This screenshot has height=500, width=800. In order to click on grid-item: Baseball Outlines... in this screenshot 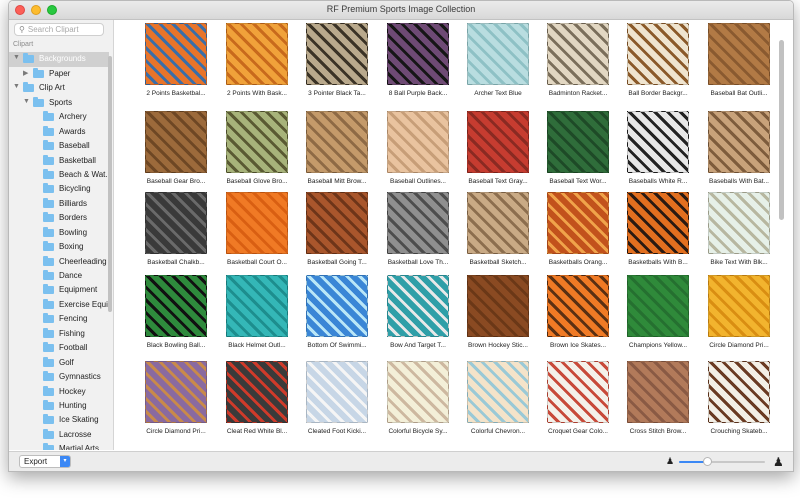, I will do `click(411, 153)`.